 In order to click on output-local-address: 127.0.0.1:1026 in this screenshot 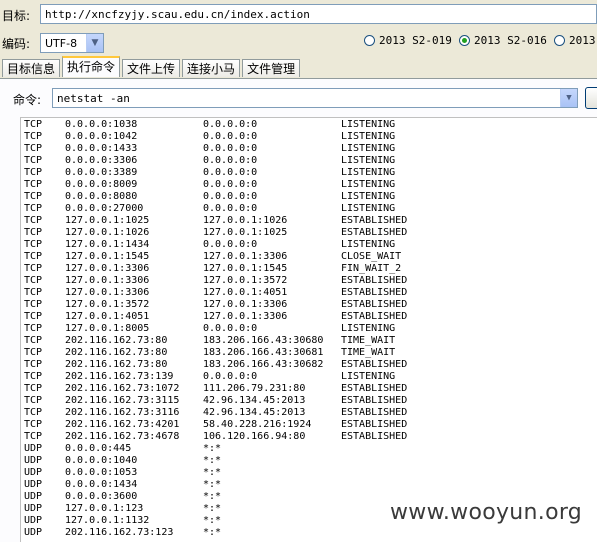, I will do `click(107, 232)`.